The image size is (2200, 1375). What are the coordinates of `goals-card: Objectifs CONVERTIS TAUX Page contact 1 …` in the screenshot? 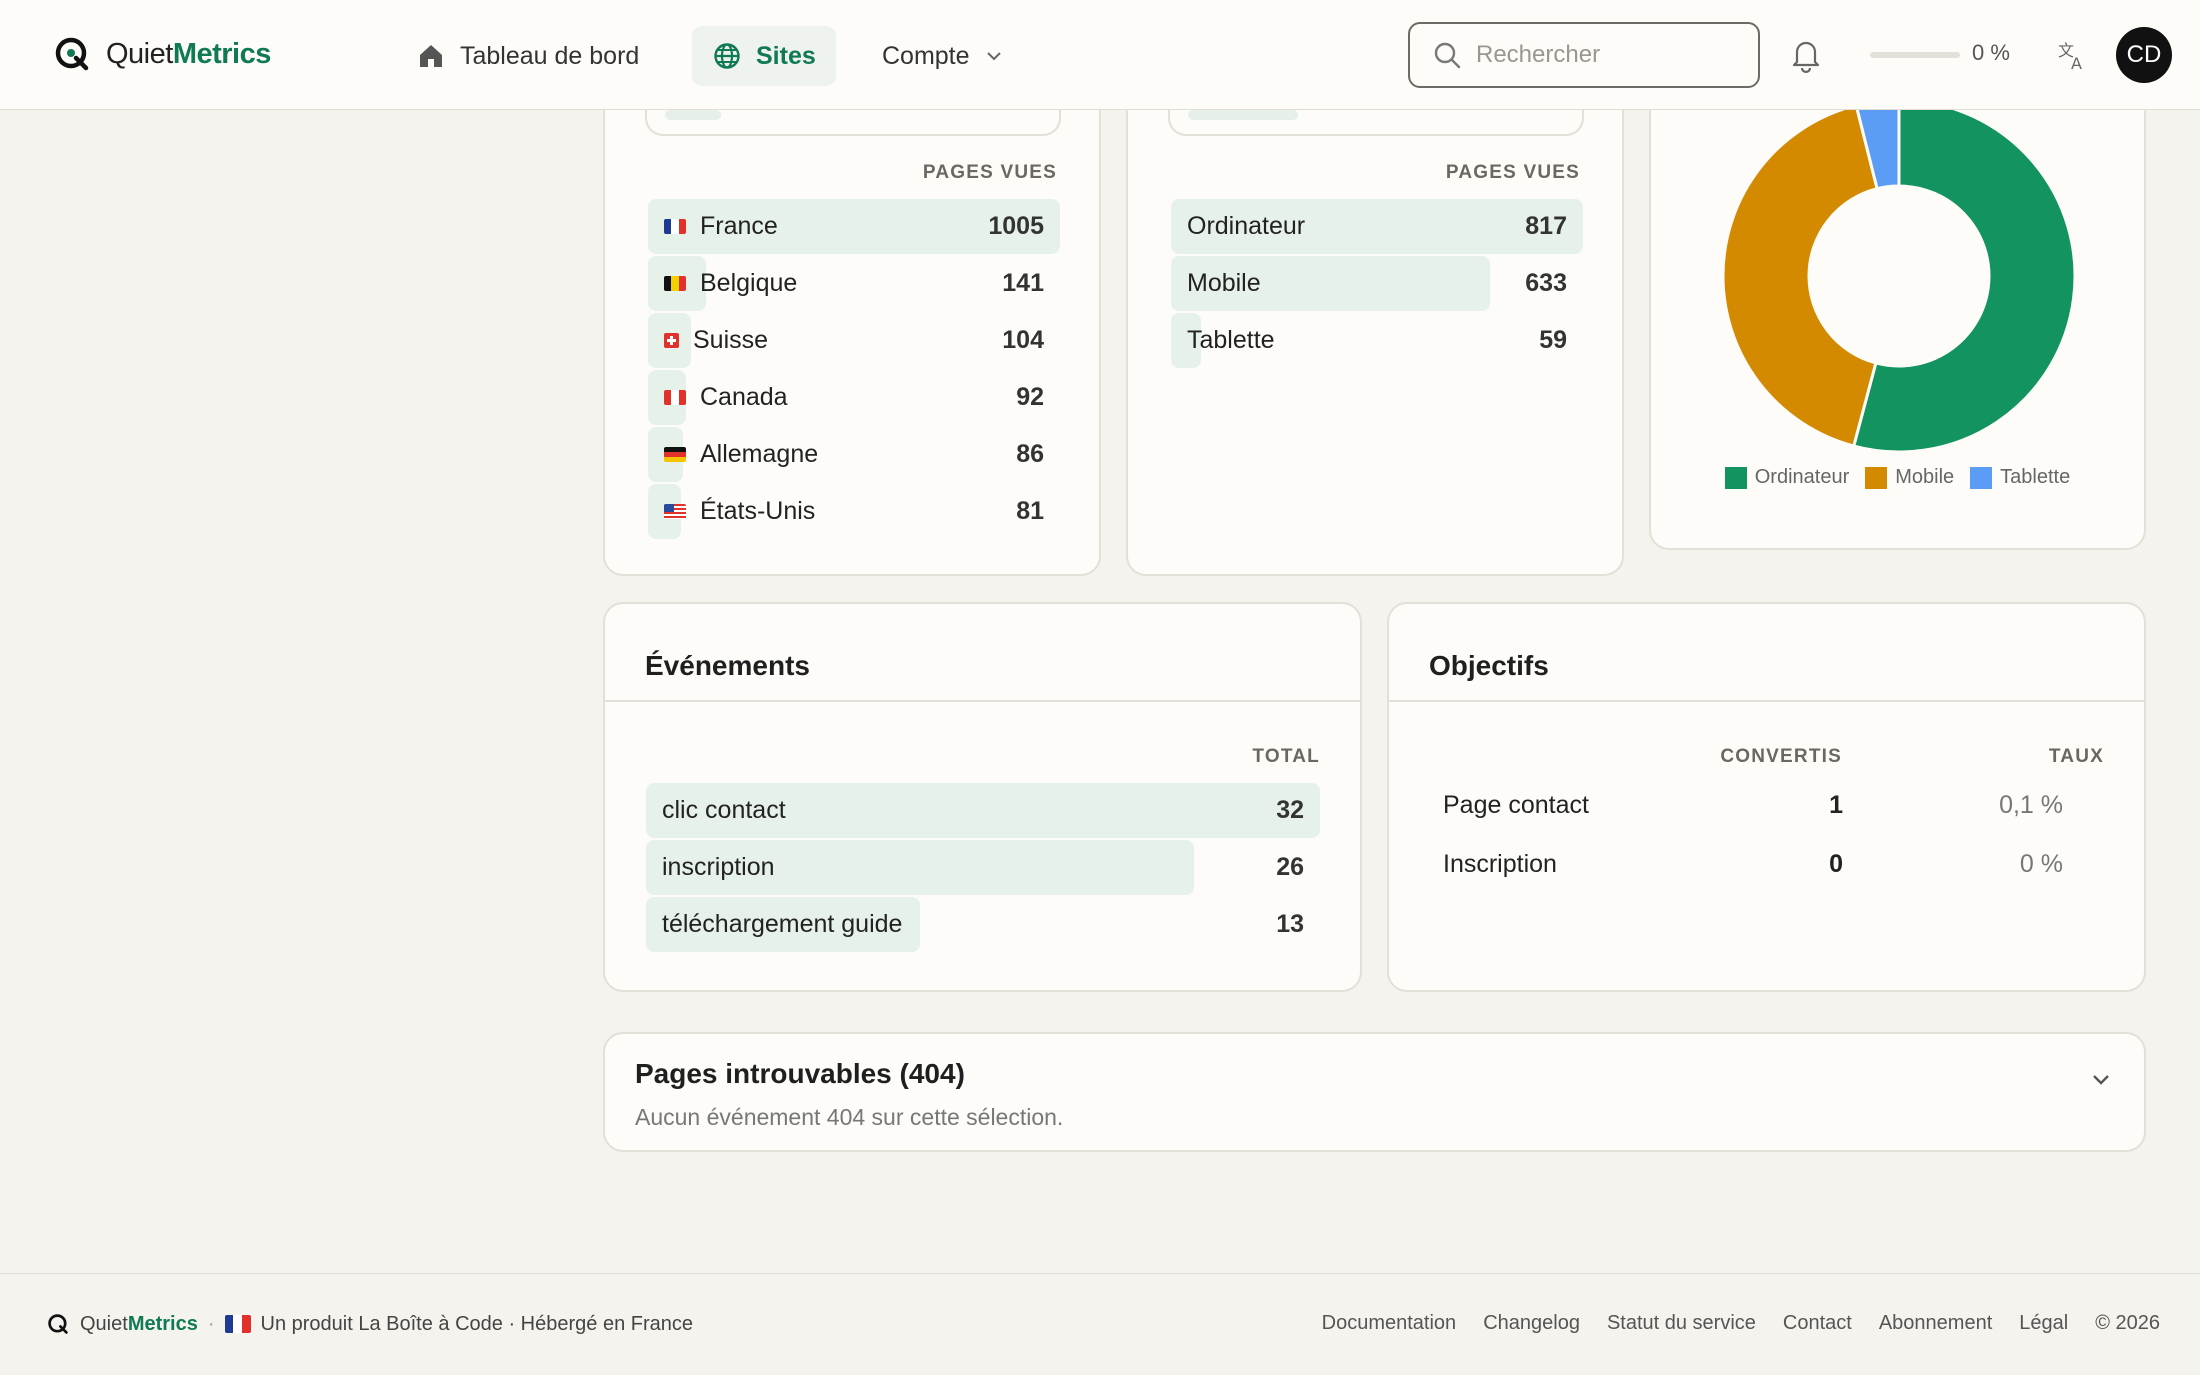 It's located at (1766, 797).